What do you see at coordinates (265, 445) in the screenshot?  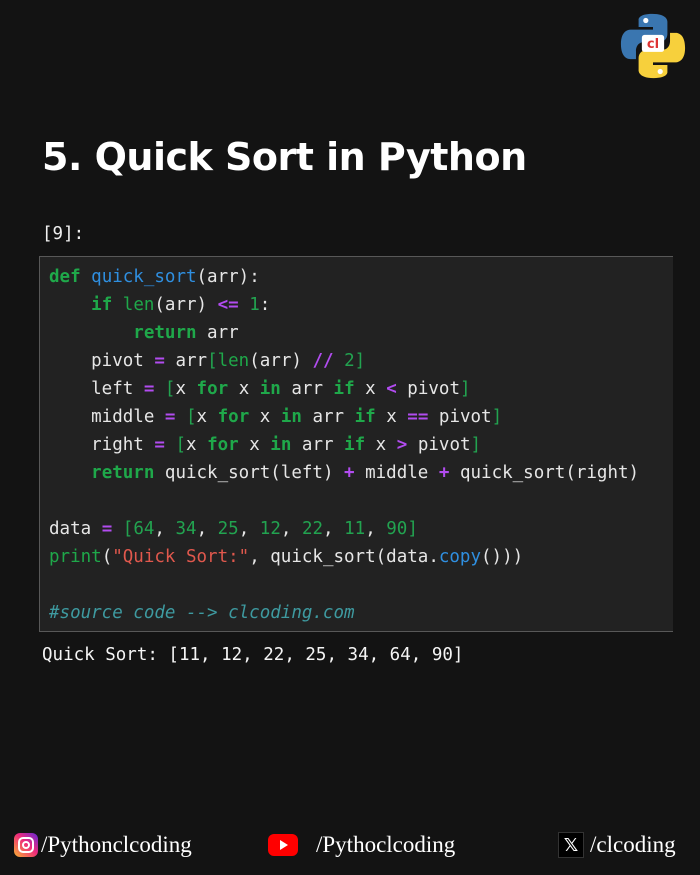 I see `code-line-7: right = [x for x in arr if x > pivot]` at bounding box center [265, 445].